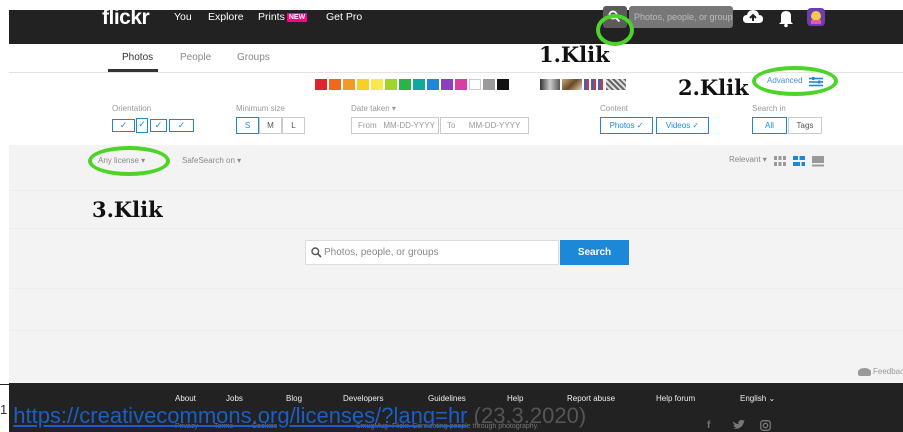 This screenshot has height=432, width=903. I want to click on tab-photos: Photos, so click(137, 57).